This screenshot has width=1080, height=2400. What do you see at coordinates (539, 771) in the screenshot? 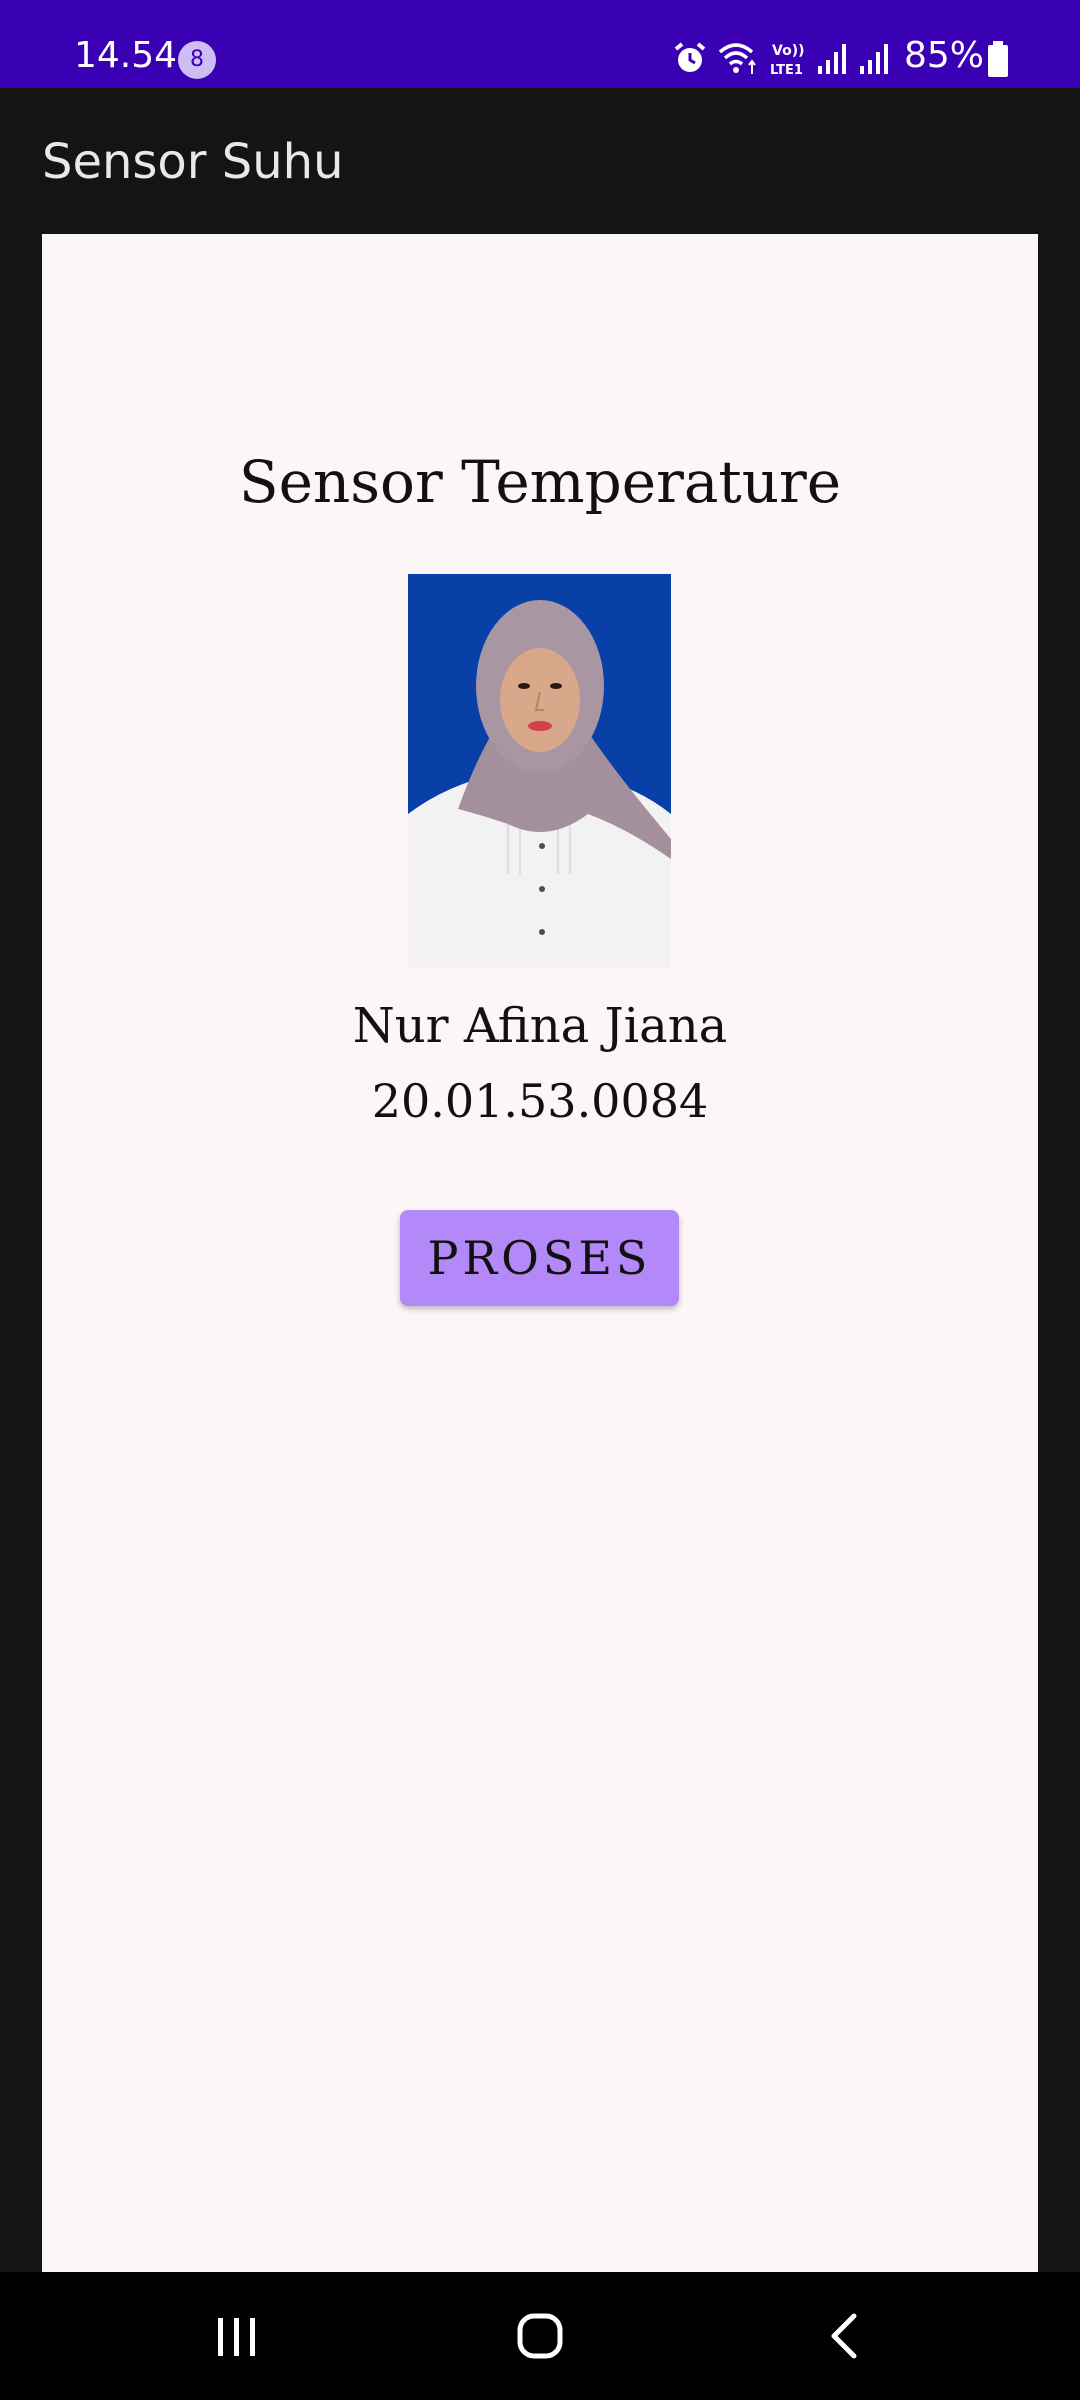
I see `profile-photo` at bounding box center [539, 771].